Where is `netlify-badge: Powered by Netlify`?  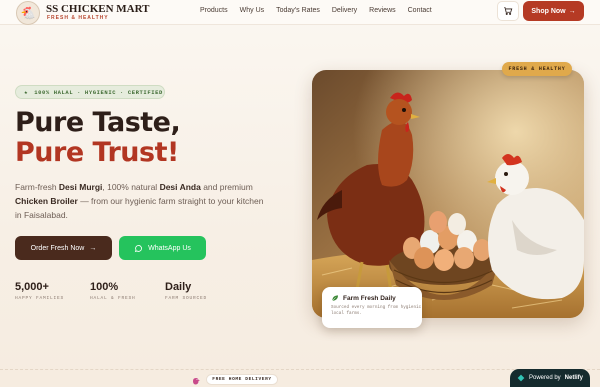
netlify-badge: Powered by Netlify is located at coordinates (550, 378).